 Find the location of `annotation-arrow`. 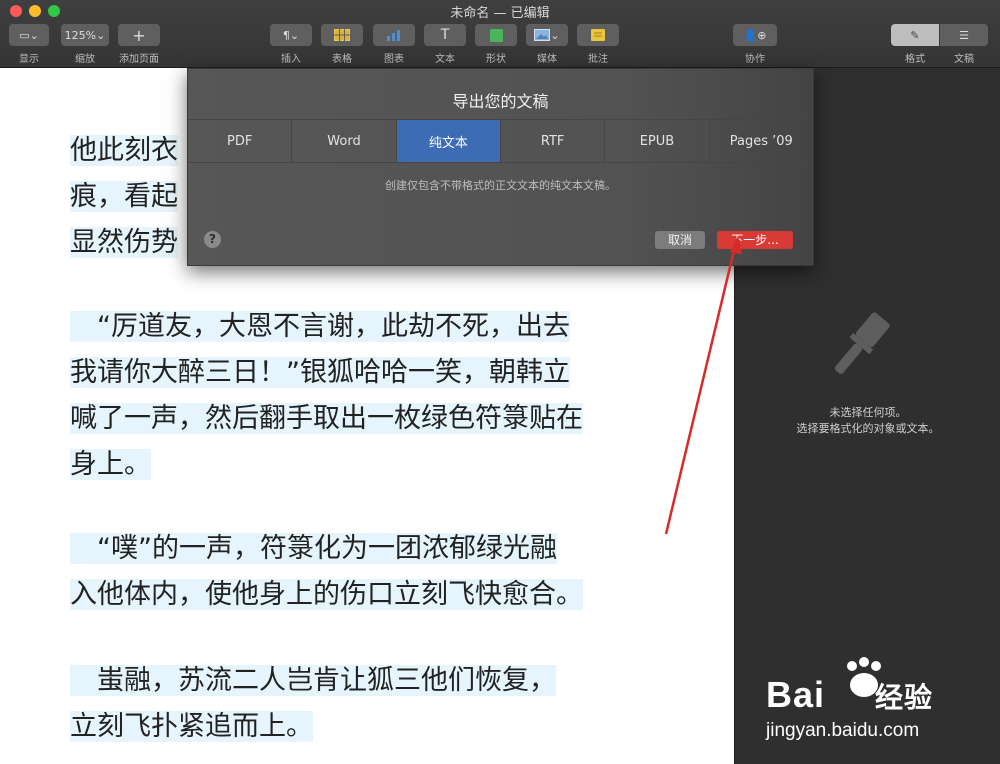

annotation-arrow is located at coordinates (703, 385).